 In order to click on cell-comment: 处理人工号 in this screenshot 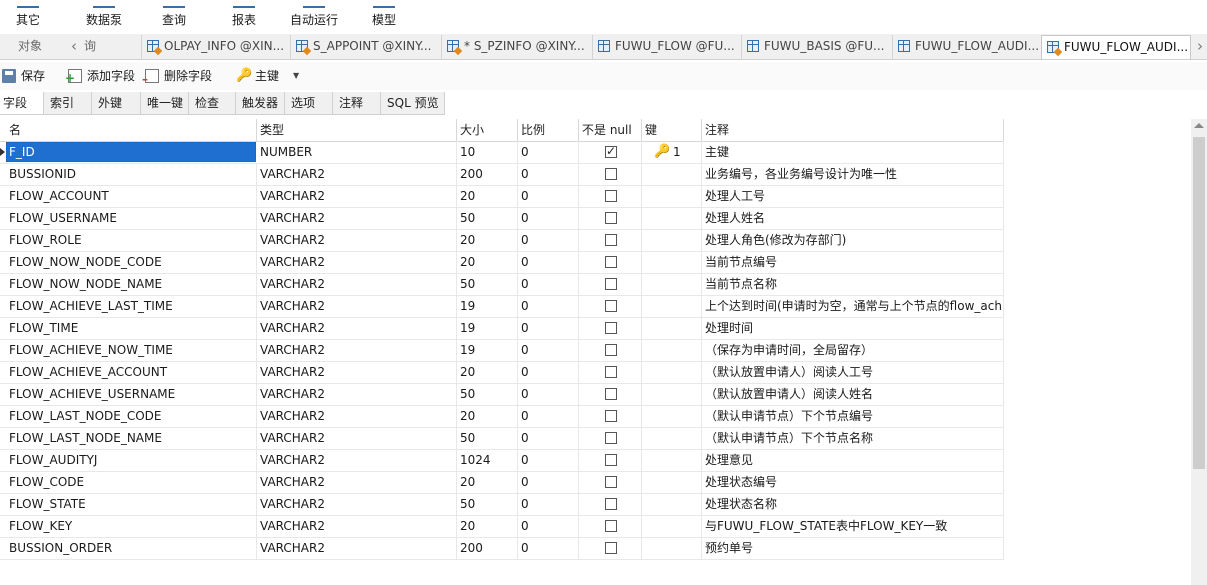, I will do `click(853, 196)`.